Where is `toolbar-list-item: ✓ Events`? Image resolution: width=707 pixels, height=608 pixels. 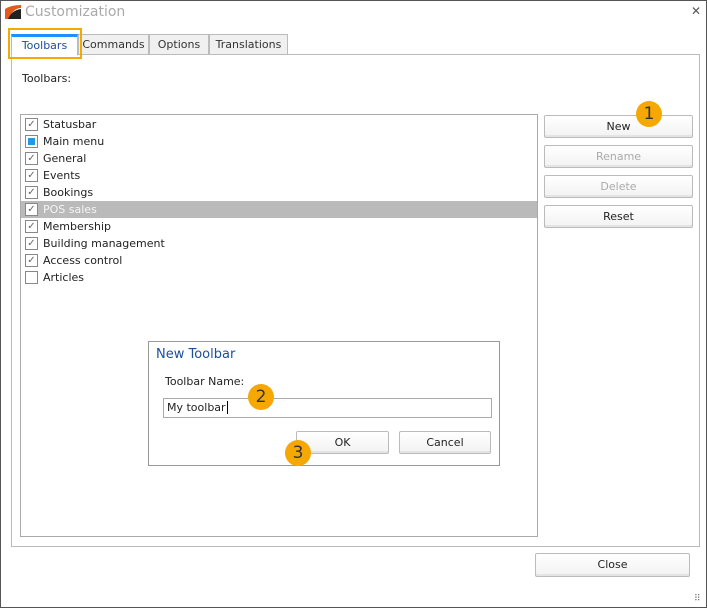 toolbar-list-item: ✓ Events is located at coordinates (279, 175).